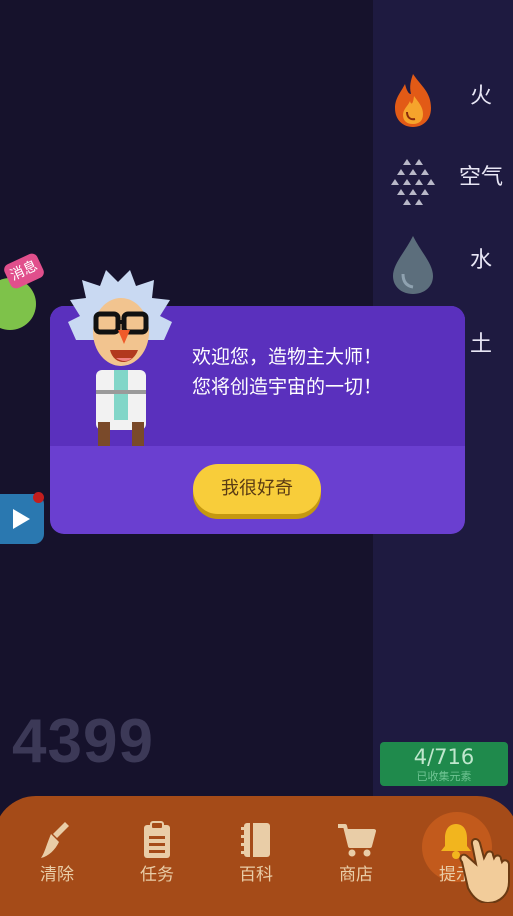  I want to click on progress-counter: 4/716 已收集元素, so click(444, 764).